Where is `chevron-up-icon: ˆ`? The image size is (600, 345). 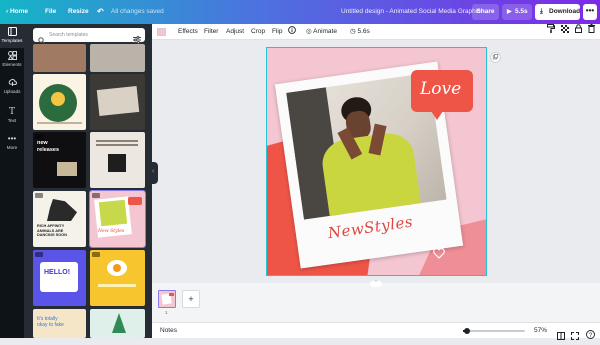 chevron-up-icon: ˆ is located at coordinates (376, 284).